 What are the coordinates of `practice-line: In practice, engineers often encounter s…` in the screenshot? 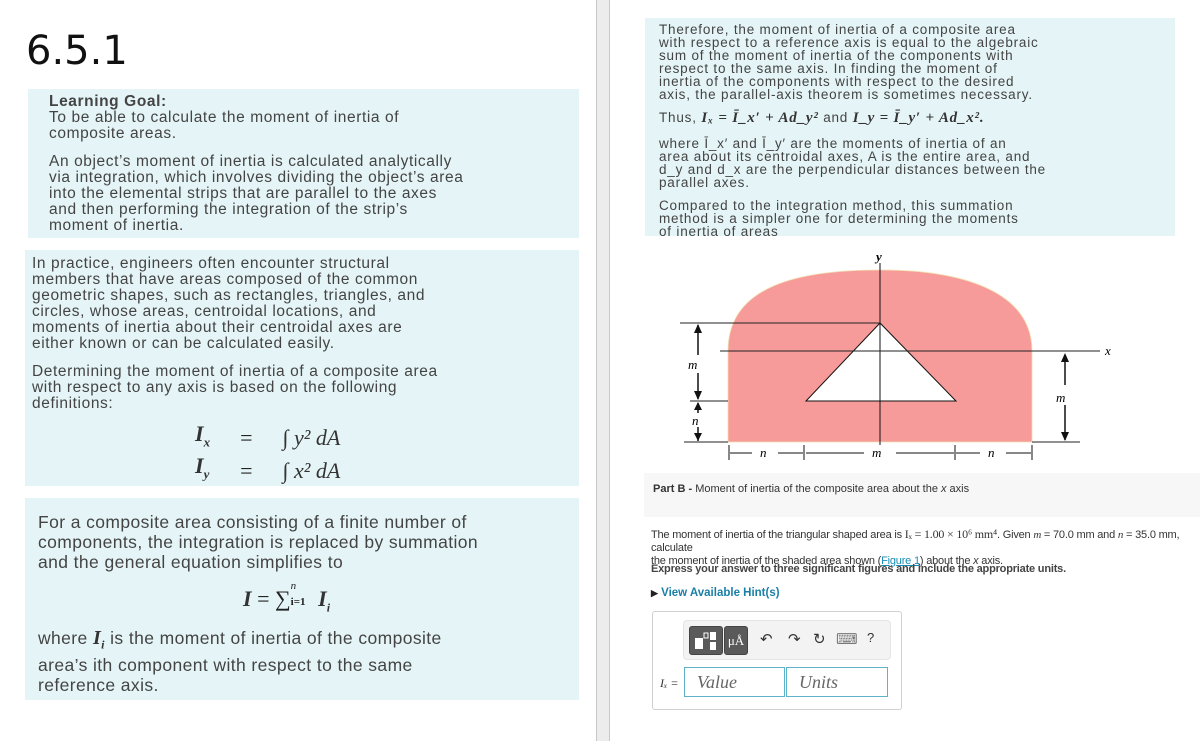 It's located at (211, 263).